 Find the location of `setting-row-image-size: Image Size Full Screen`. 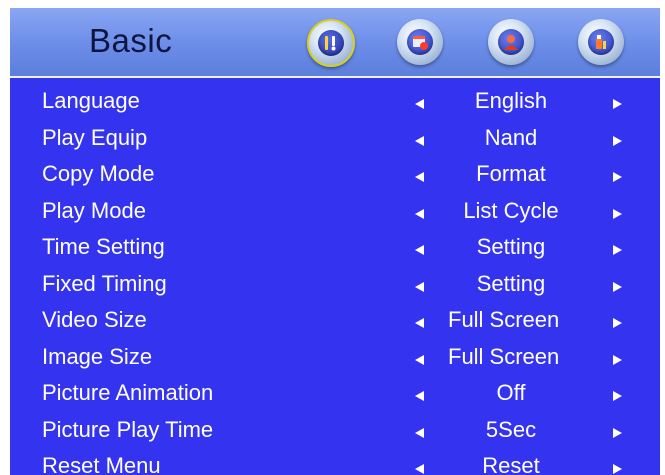

setting-row-image-size: Image Size Full Screen is located at coordinates (335, 360).